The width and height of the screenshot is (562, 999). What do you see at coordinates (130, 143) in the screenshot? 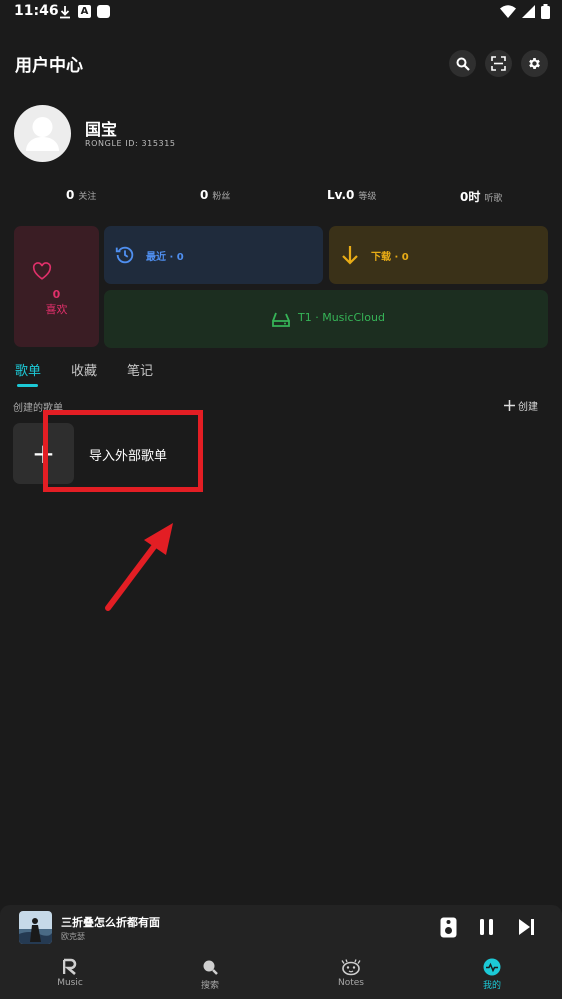
I see `user-id: RONGLE ID: 315315` at bounding box center [130, 143].